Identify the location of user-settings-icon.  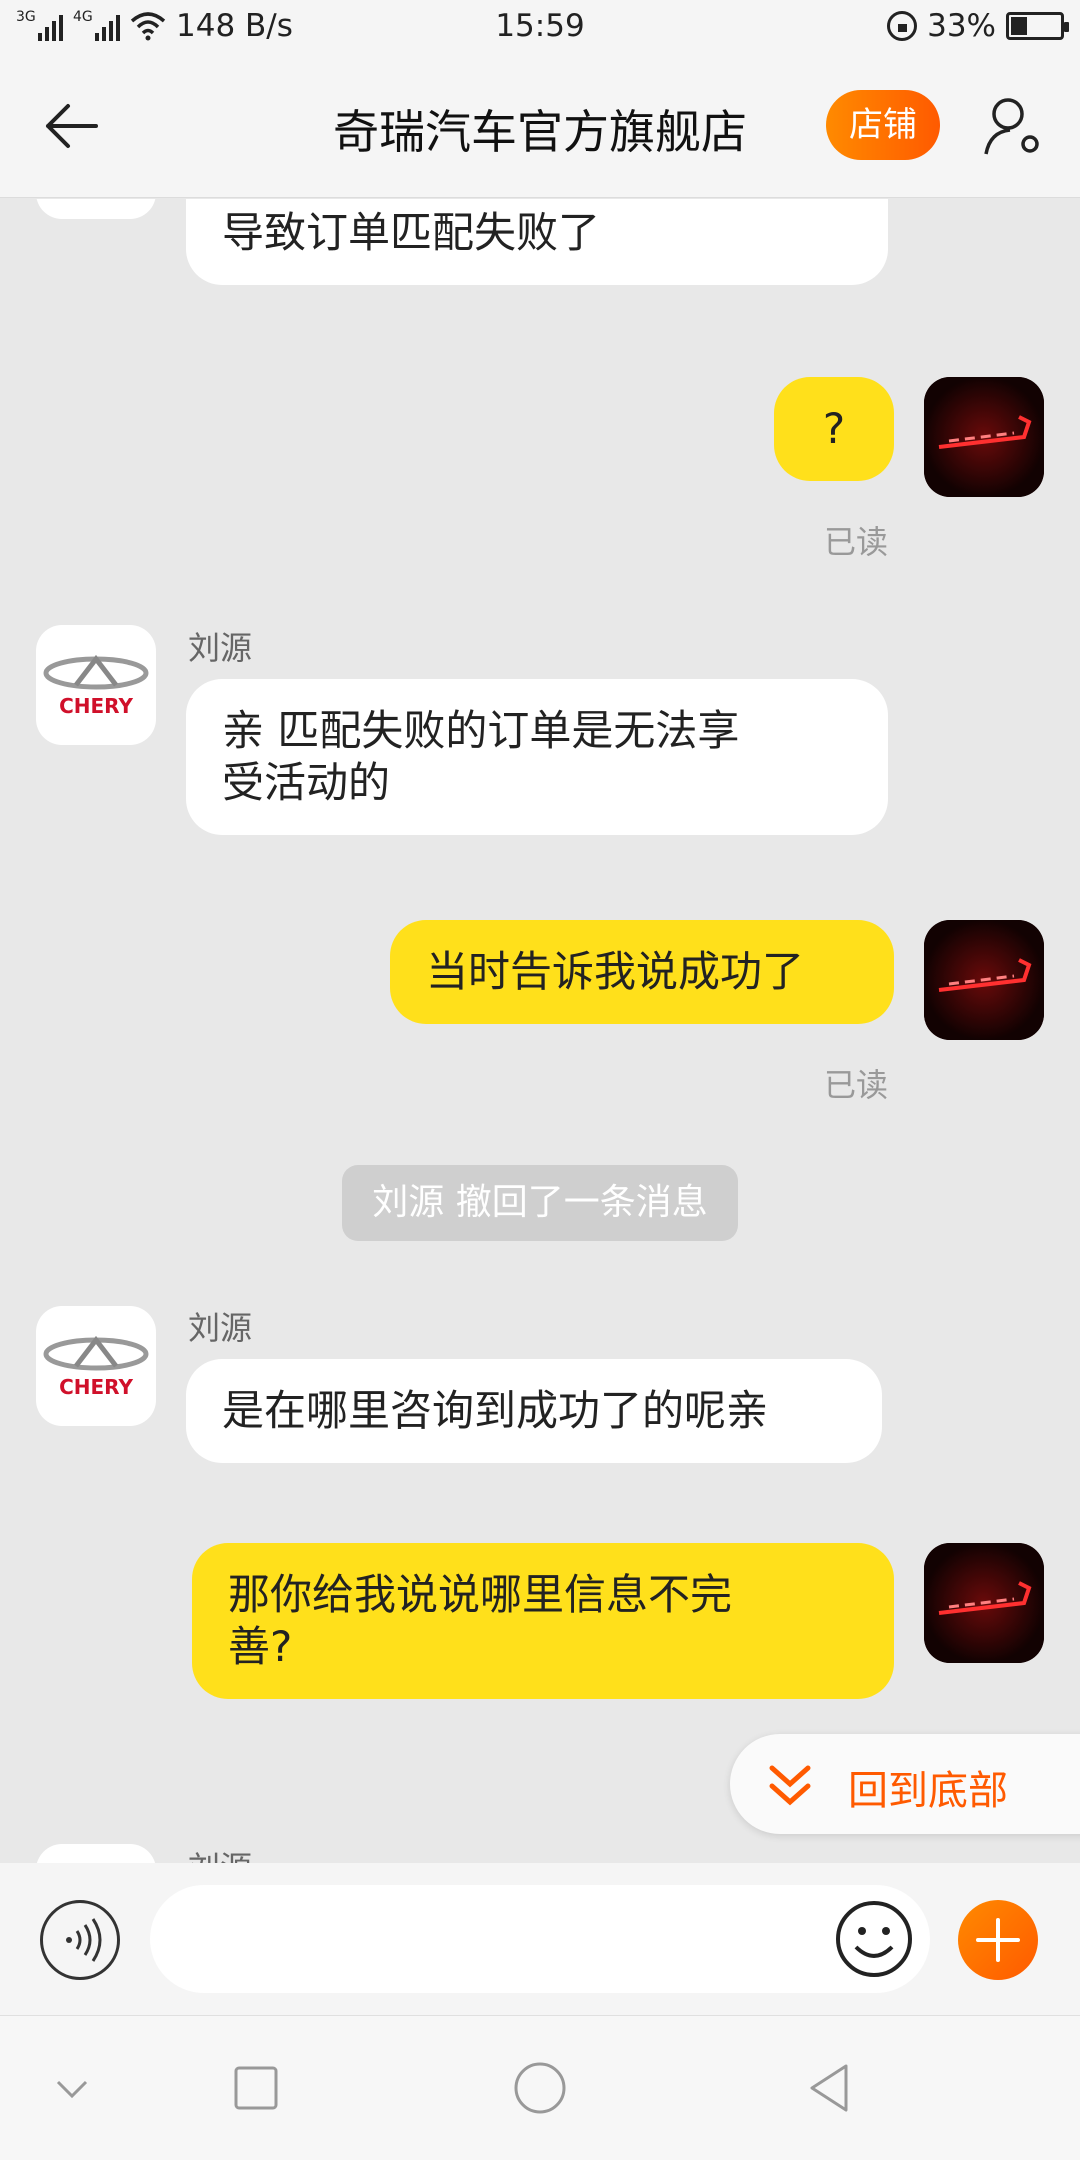
(1012, 126).